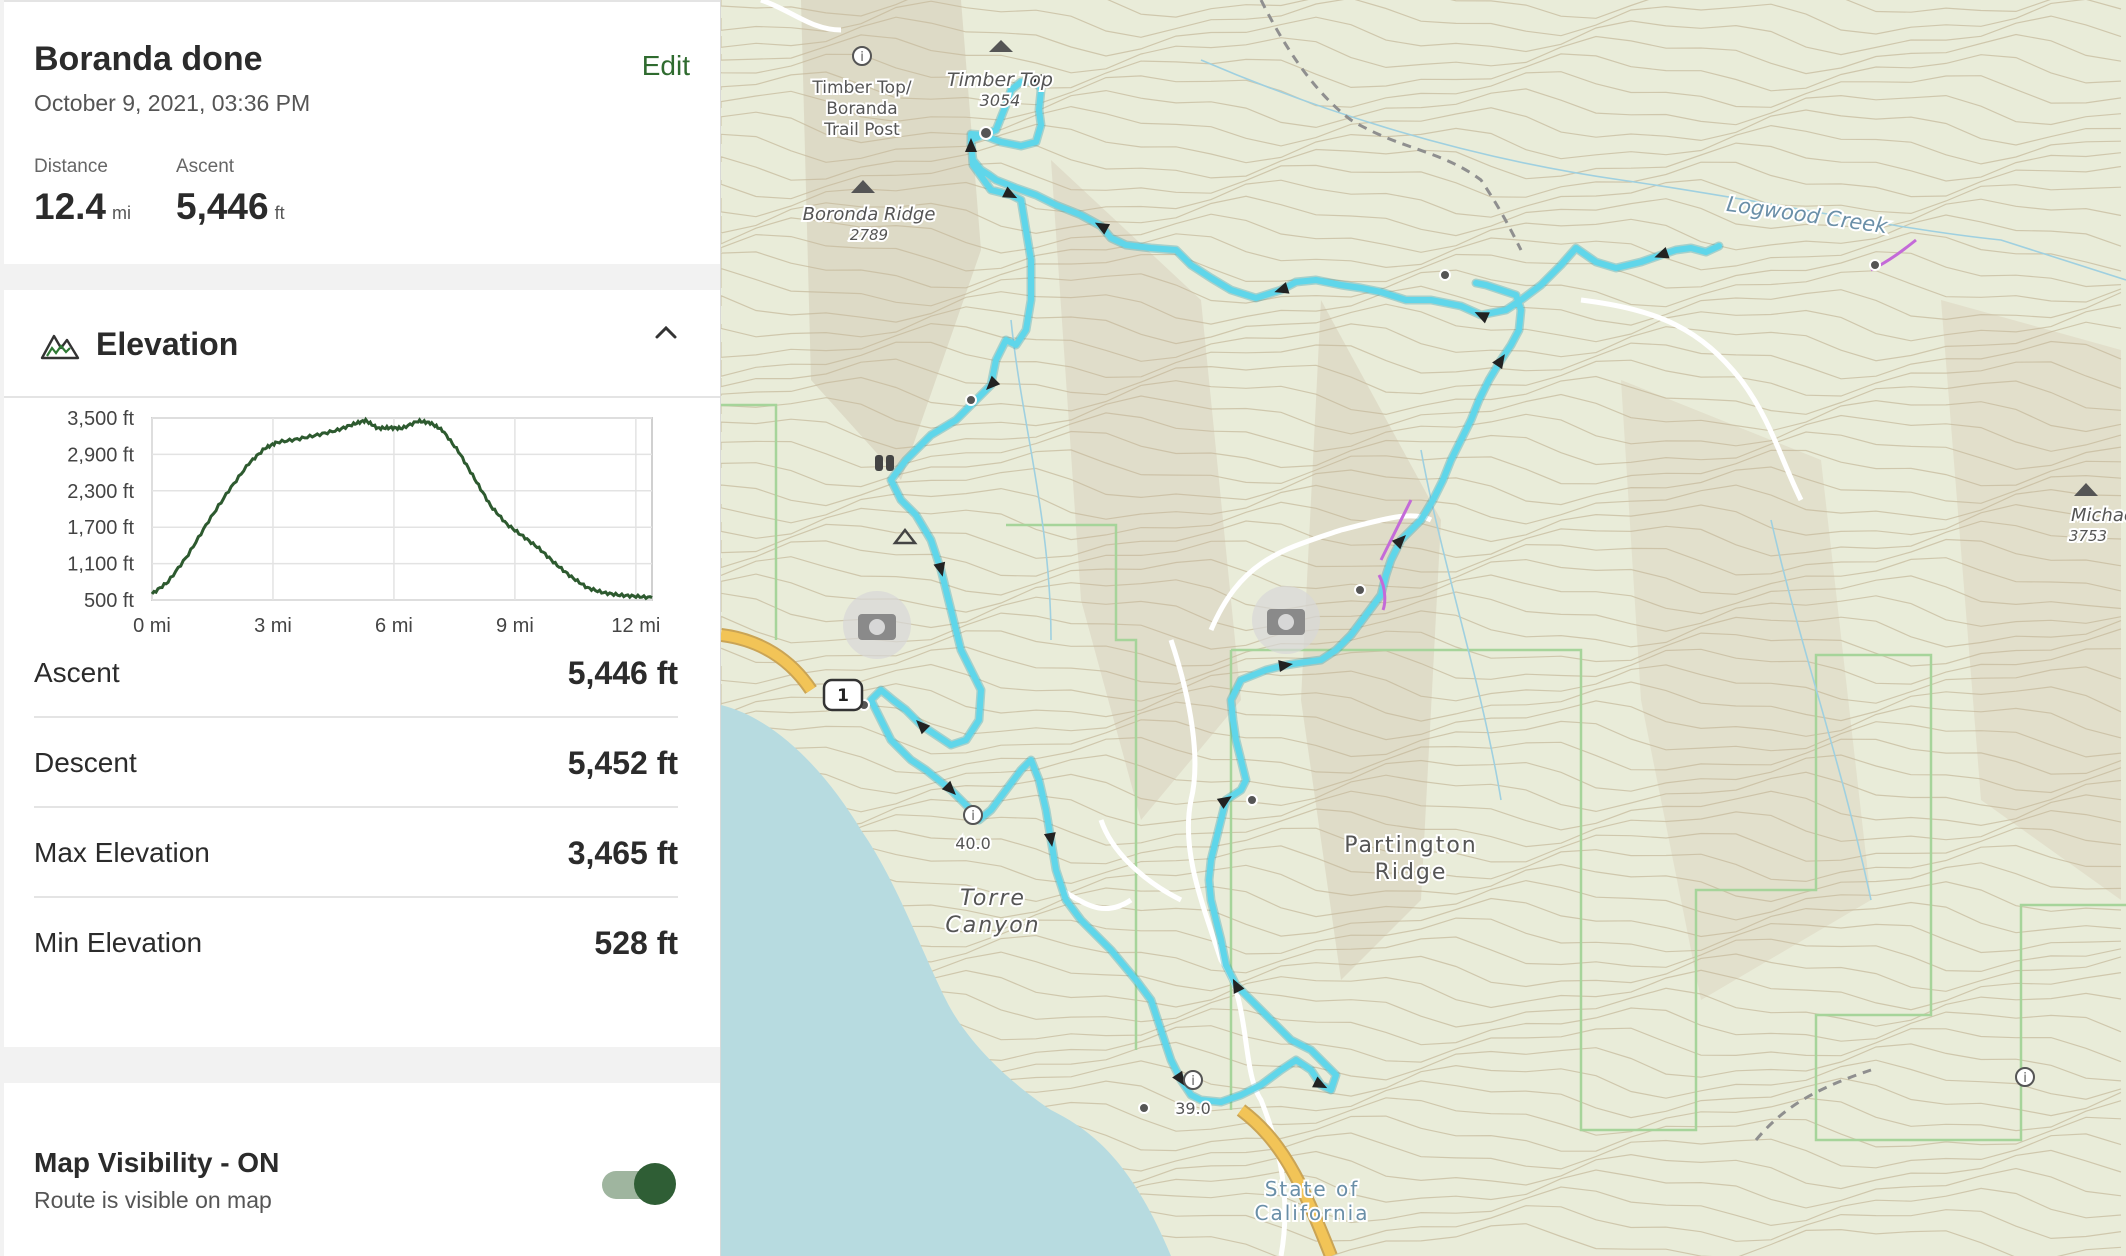 The height and width of the screenshot is (1256, 2126). What do you see at coordinates (1193, 1108) in the screenshot?
I see `mile-marker-39: 39.0` at bounding box center [1193, 1108].